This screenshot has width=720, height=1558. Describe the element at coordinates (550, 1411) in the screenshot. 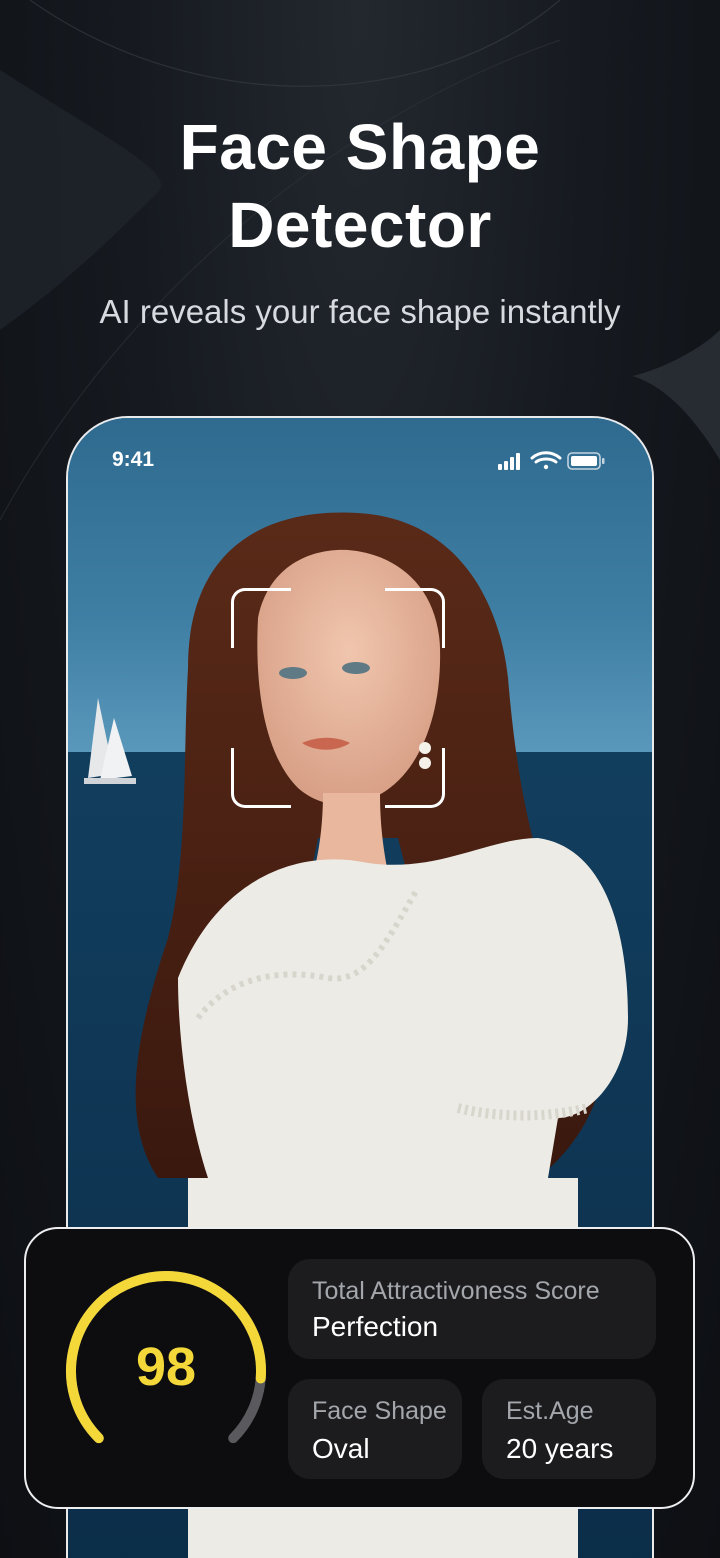

I see `age-label: Est.Age` at that location.